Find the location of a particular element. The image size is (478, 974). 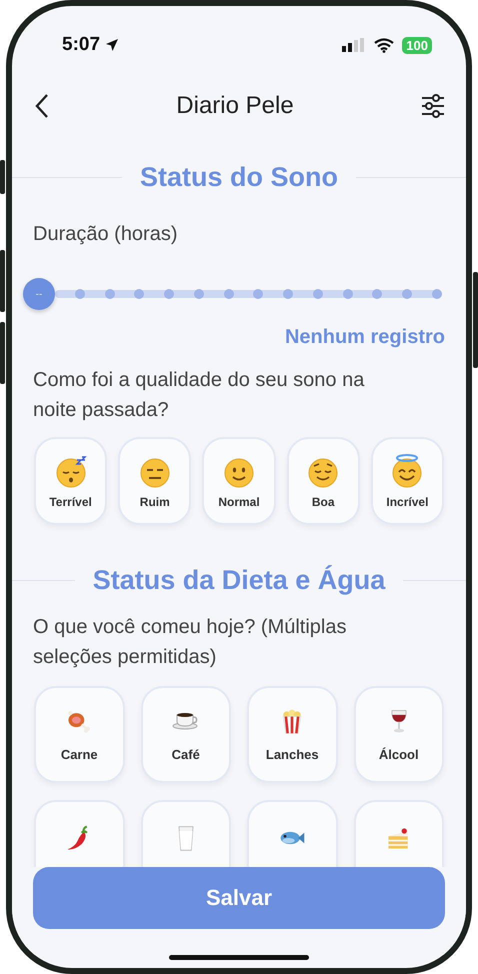

signal-icon is located at coordinates (354, 45).